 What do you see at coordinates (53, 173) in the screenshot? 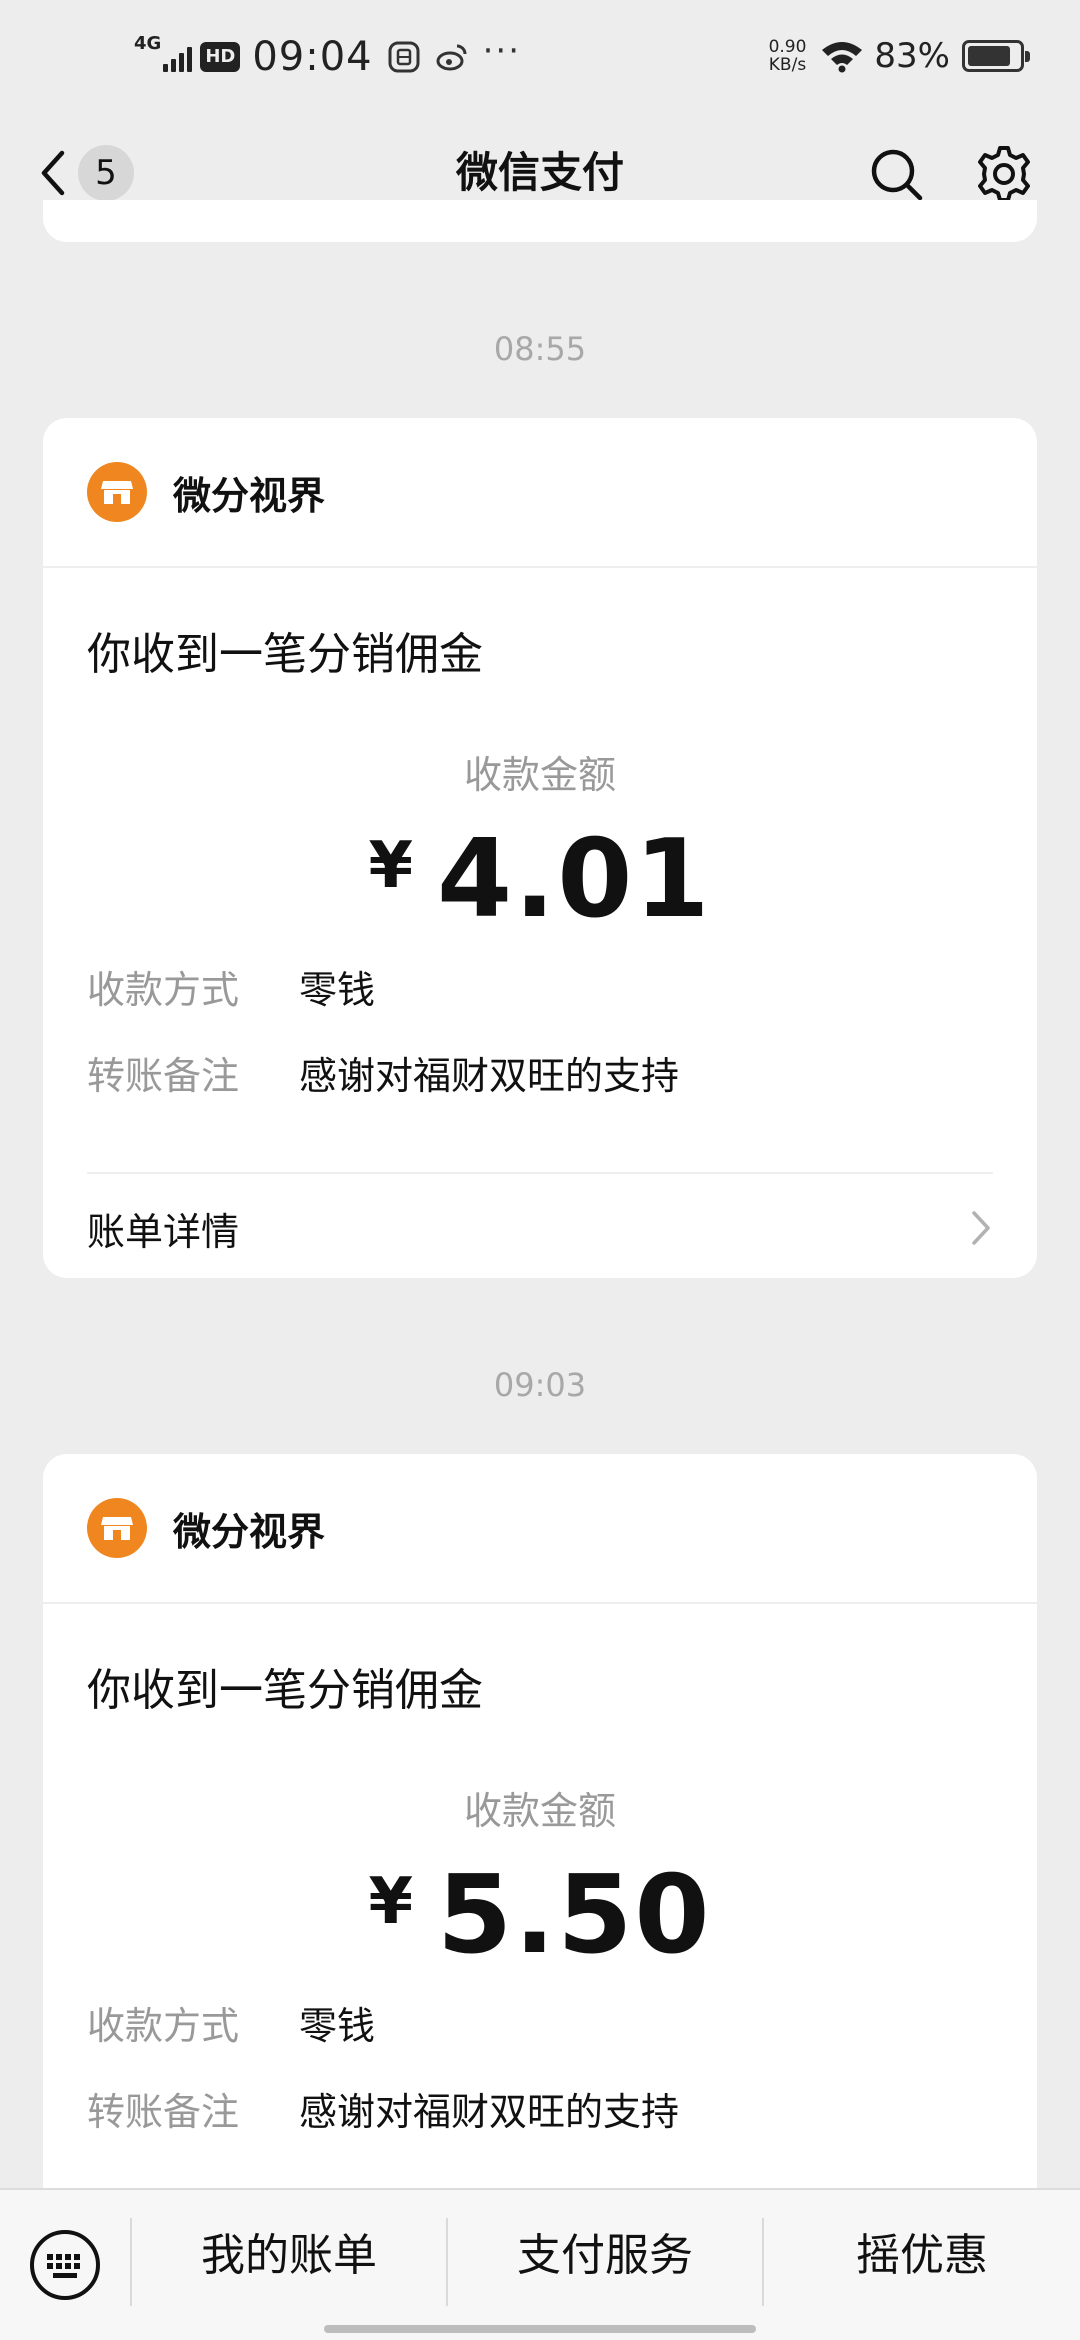
I see `chevron-left-icon` at bounding box center [53, 173].